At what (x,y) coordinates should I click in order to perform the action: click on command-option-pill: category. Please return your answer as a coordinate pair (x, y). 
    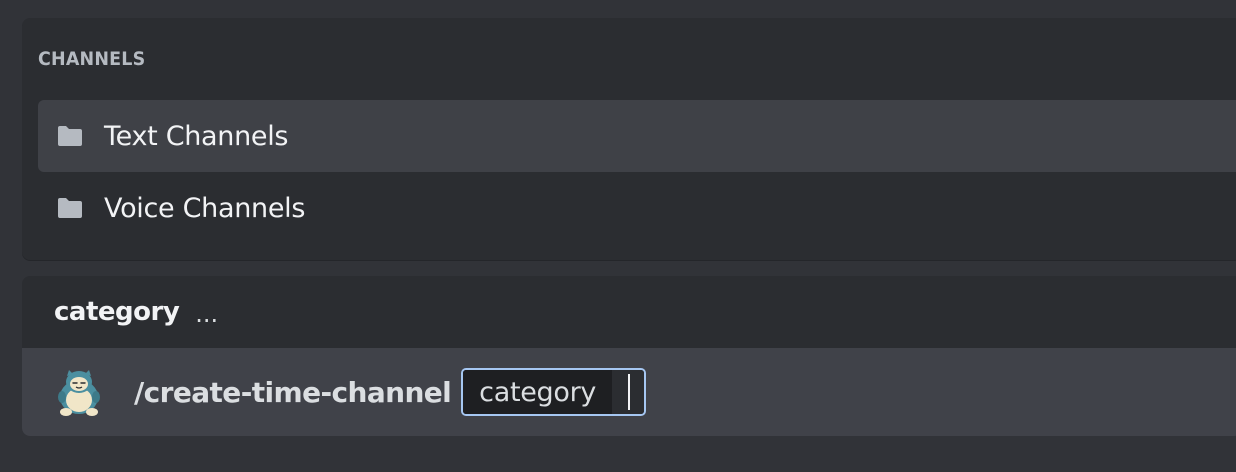
    Looking at the image, I should click on (554, 392).